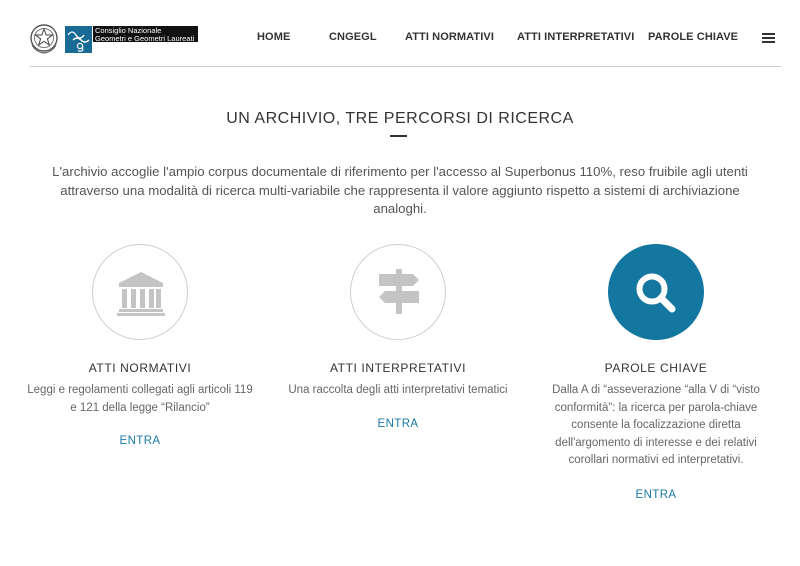  I want to click on signpost-icon, so click(399, 291).